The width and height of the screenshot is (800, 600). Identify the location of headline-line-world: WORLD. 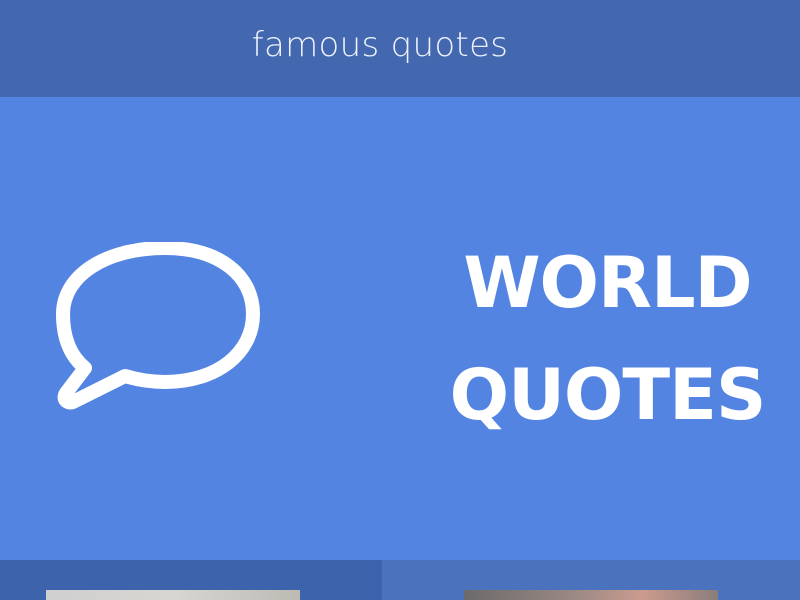
(607, 283).